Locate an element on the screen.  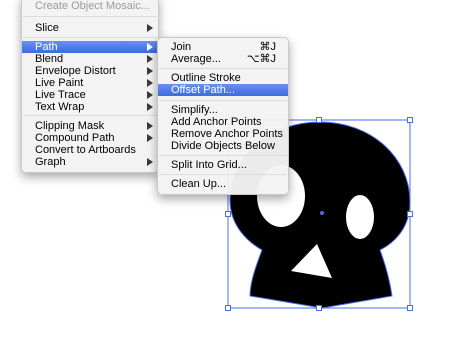
shortcut-label: ⌘J is located at coordinates (268, 47).